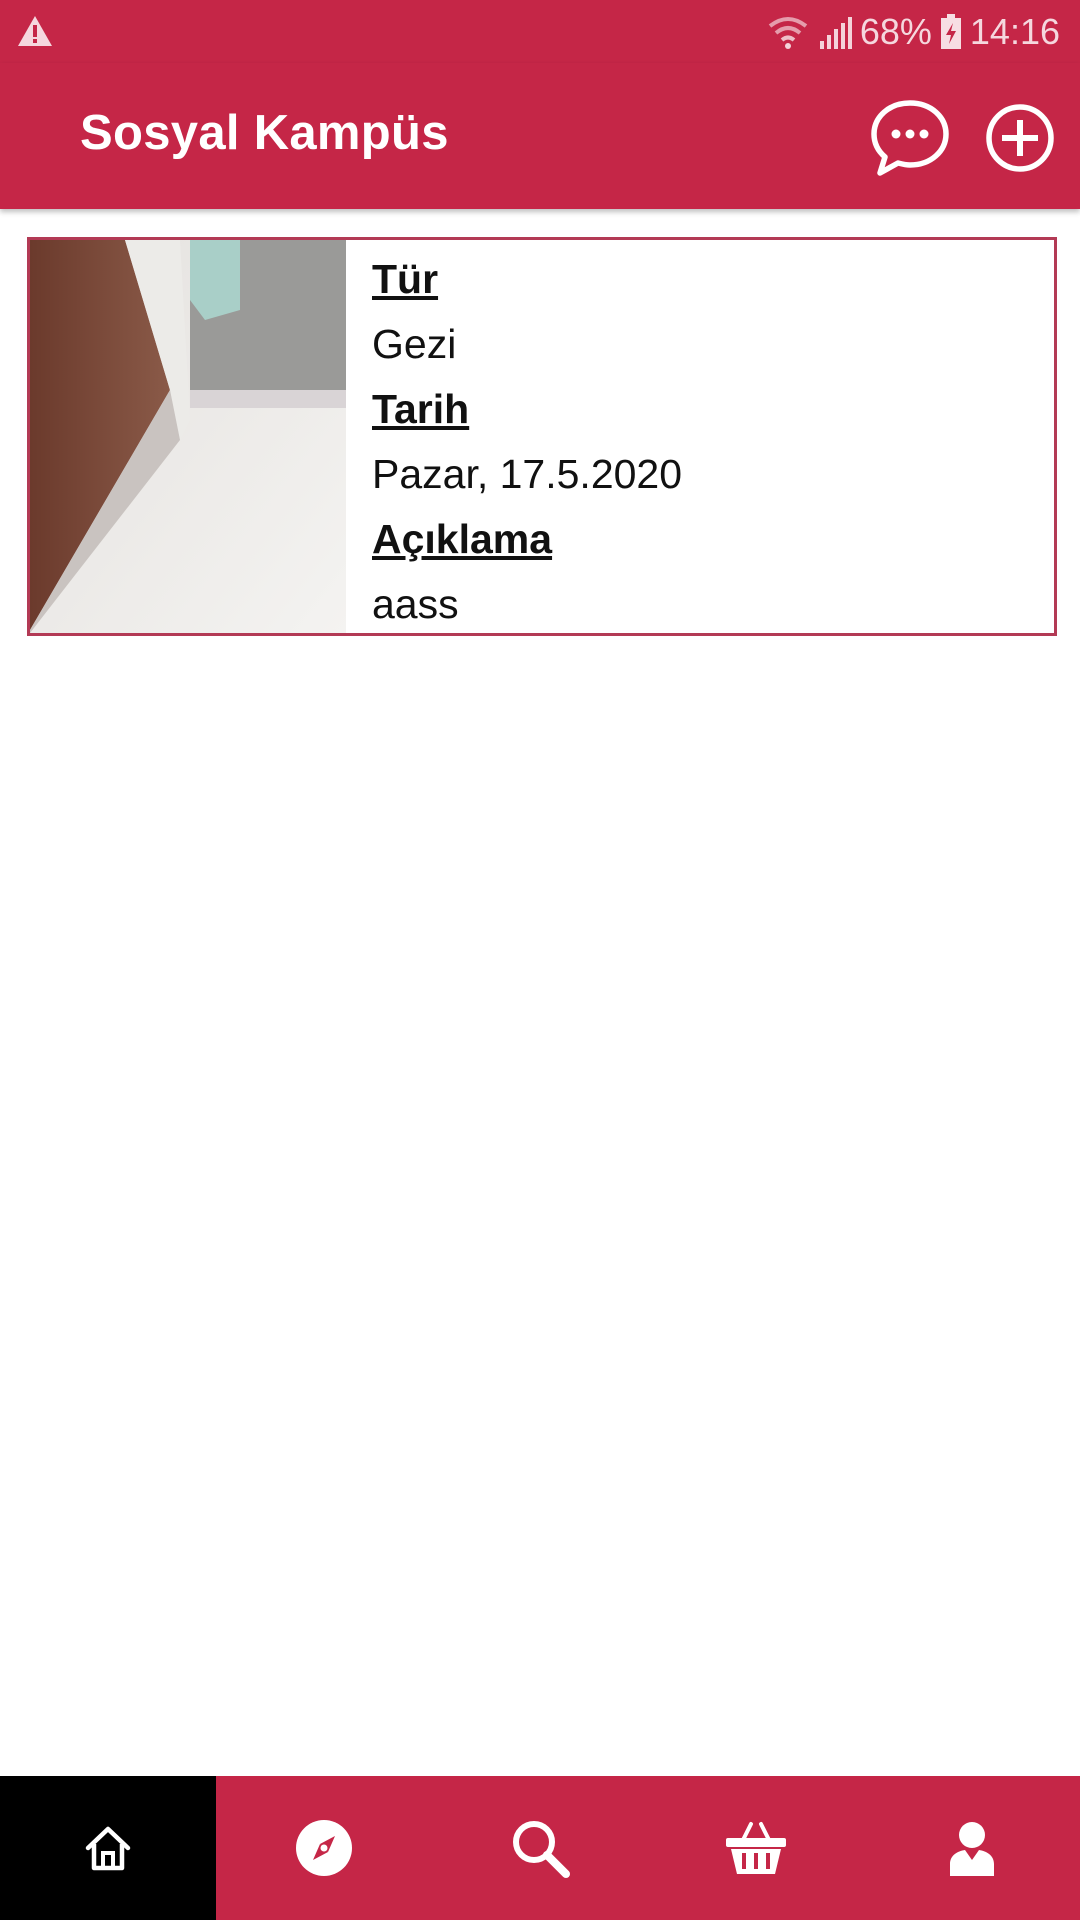 The height and width of the screenshot is (1920, 1080). I want to click on nav-explore, so click(324, 1848).